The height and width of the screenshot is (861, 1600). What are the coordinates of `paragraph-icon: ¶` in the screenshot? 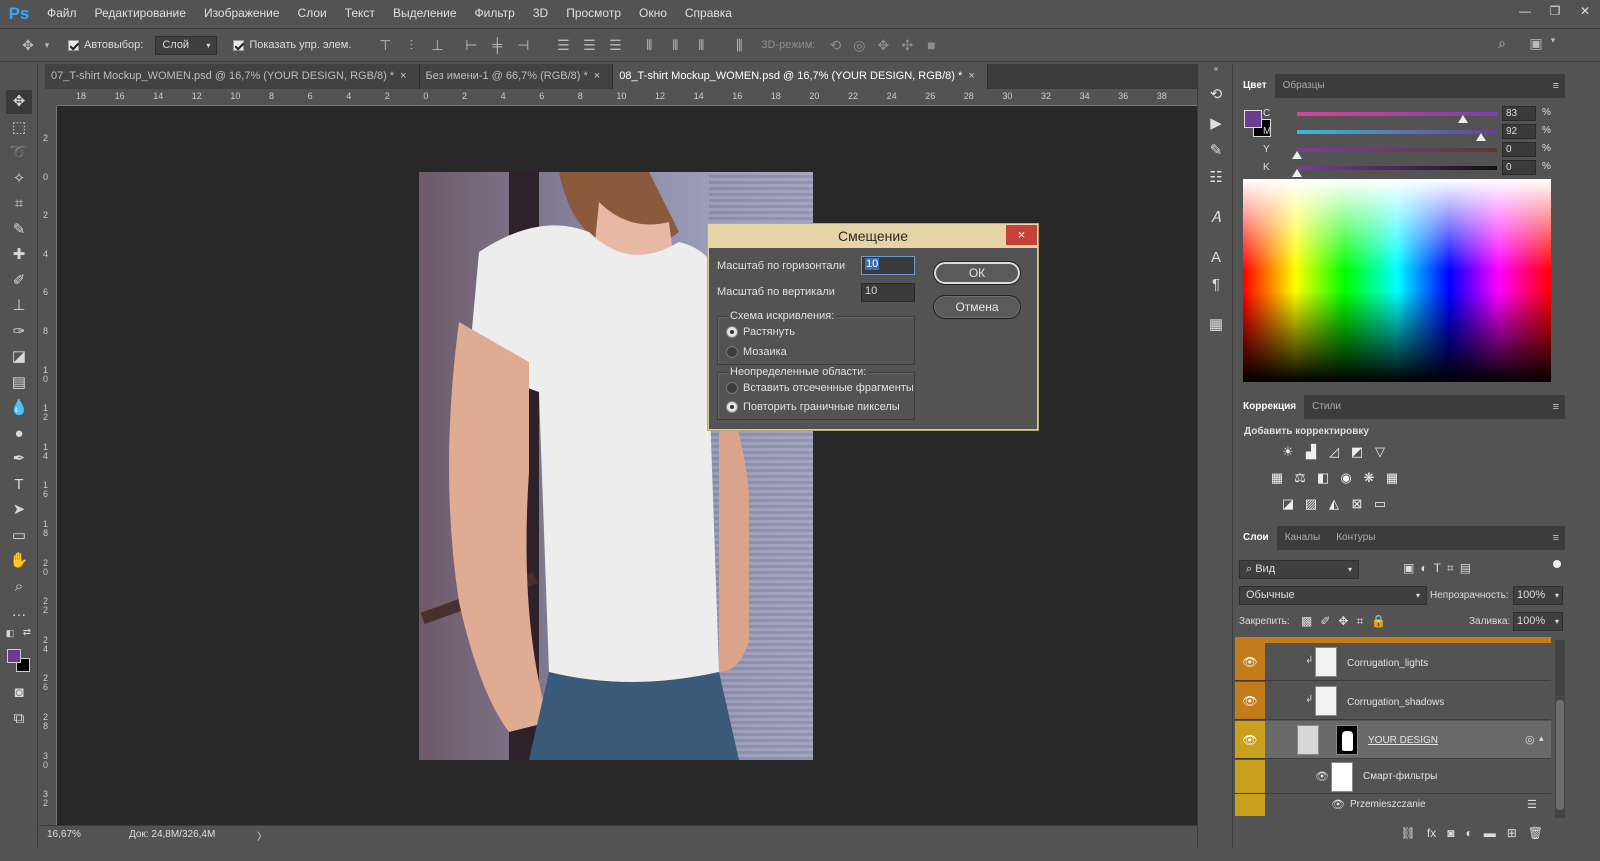 It's located at (1216, 285).